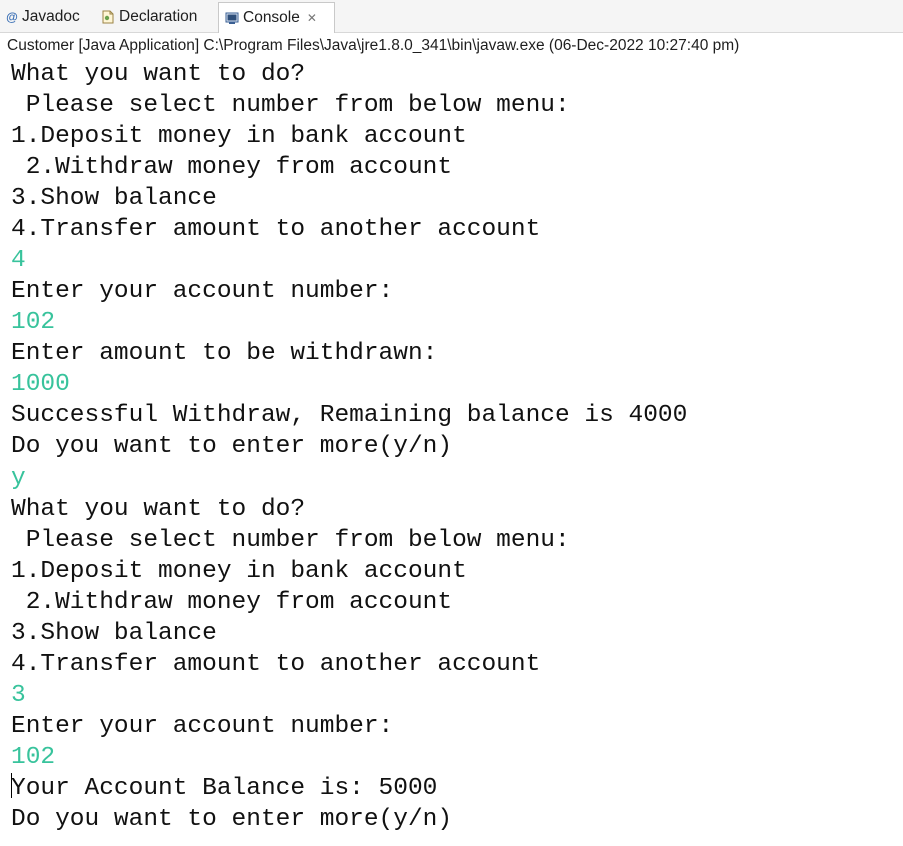  Describe the element at coordinates (451, 16) in the screenshot. I see `view-tab-bar: @ Javadoc Declaration Console ✕` at that location.